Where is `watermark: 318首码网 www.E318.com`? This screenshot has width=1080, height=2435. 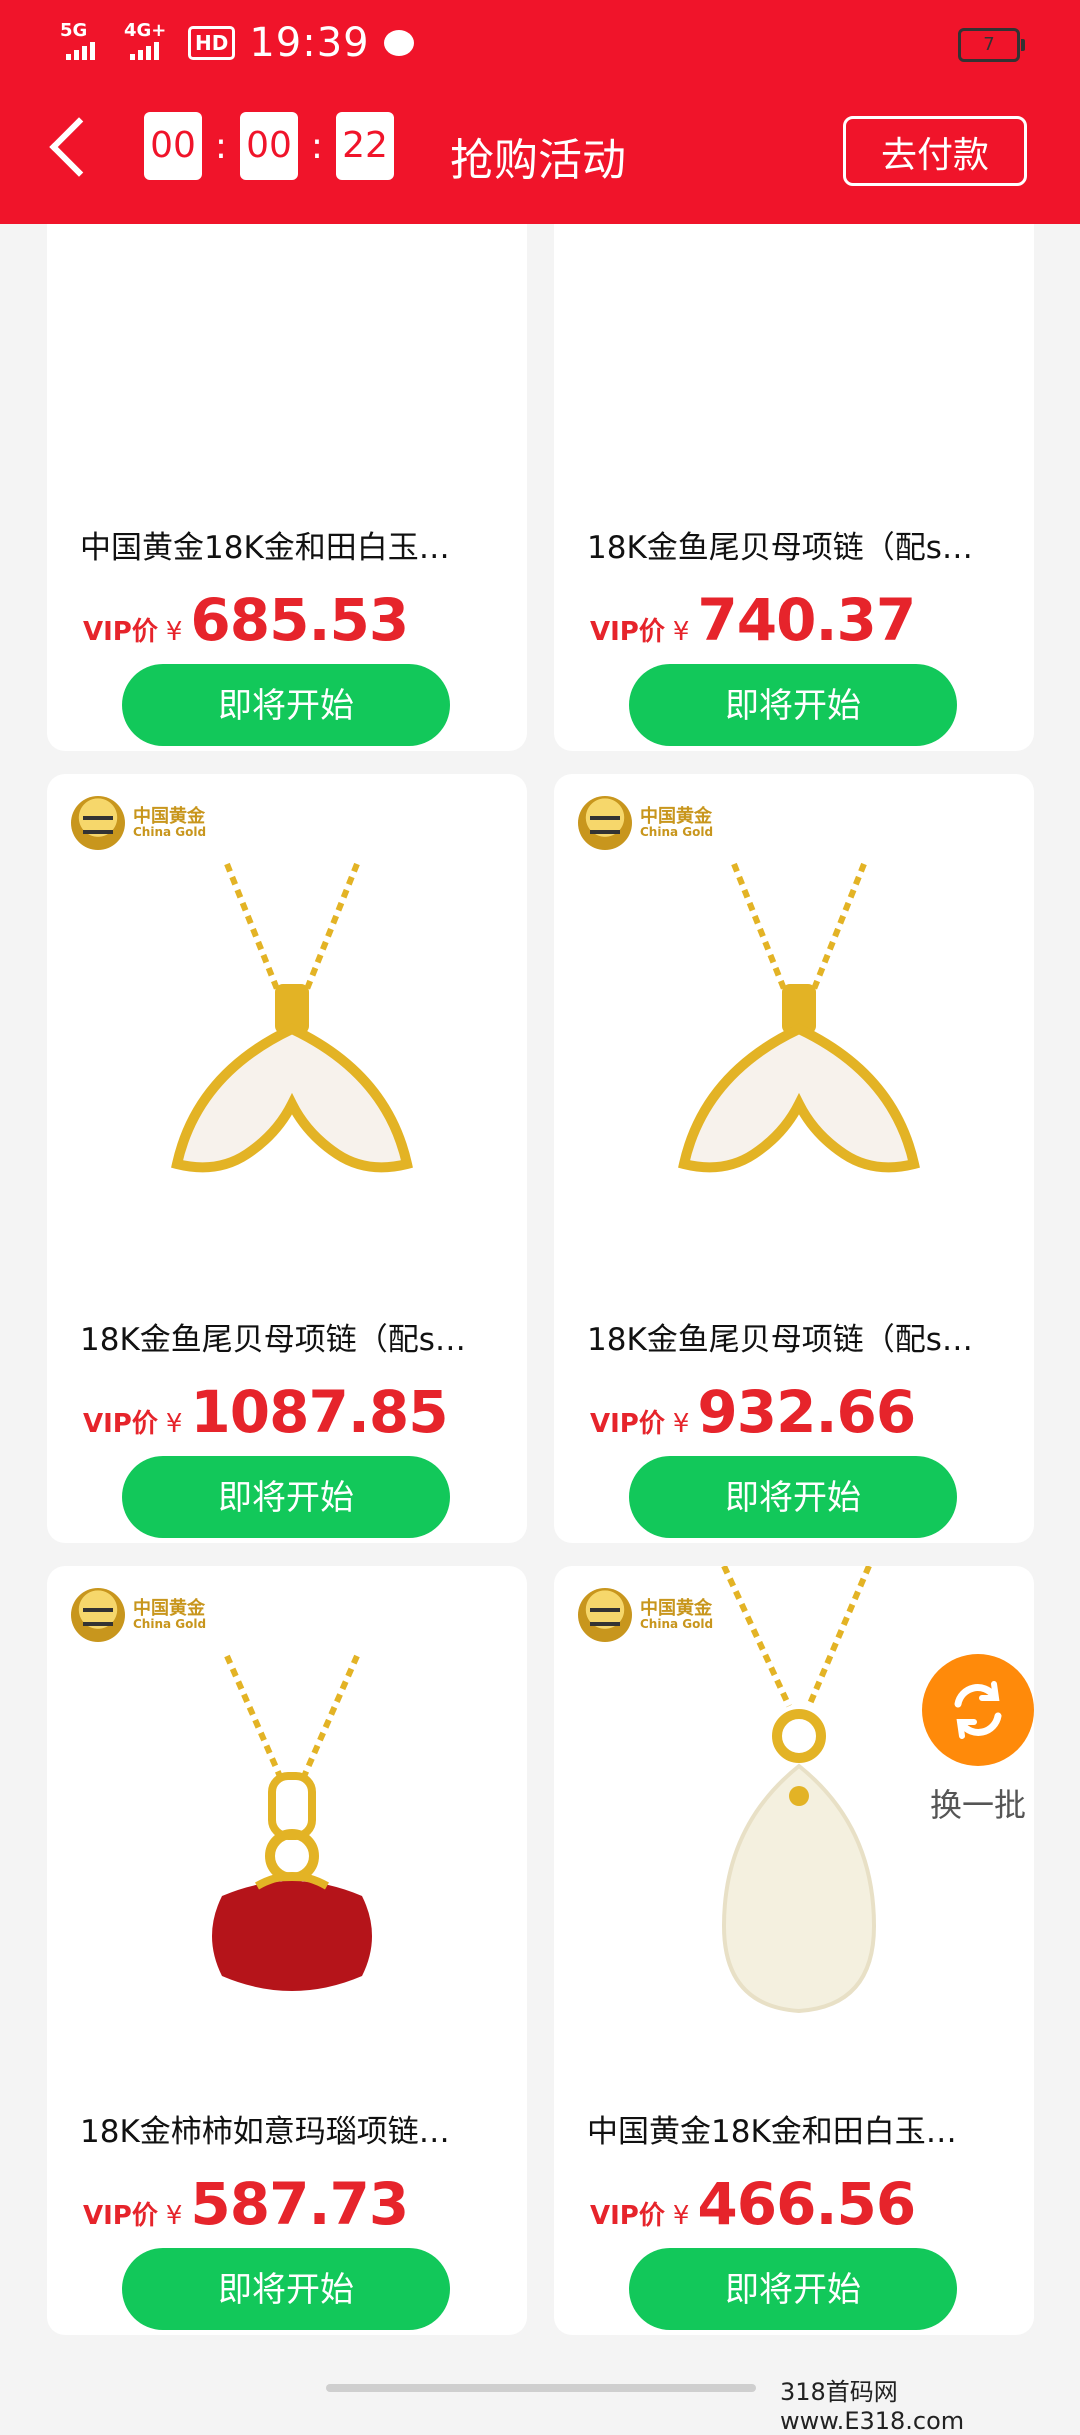 watermark: 318首码网 www.E318.com is located at coordinates (872, 2406).